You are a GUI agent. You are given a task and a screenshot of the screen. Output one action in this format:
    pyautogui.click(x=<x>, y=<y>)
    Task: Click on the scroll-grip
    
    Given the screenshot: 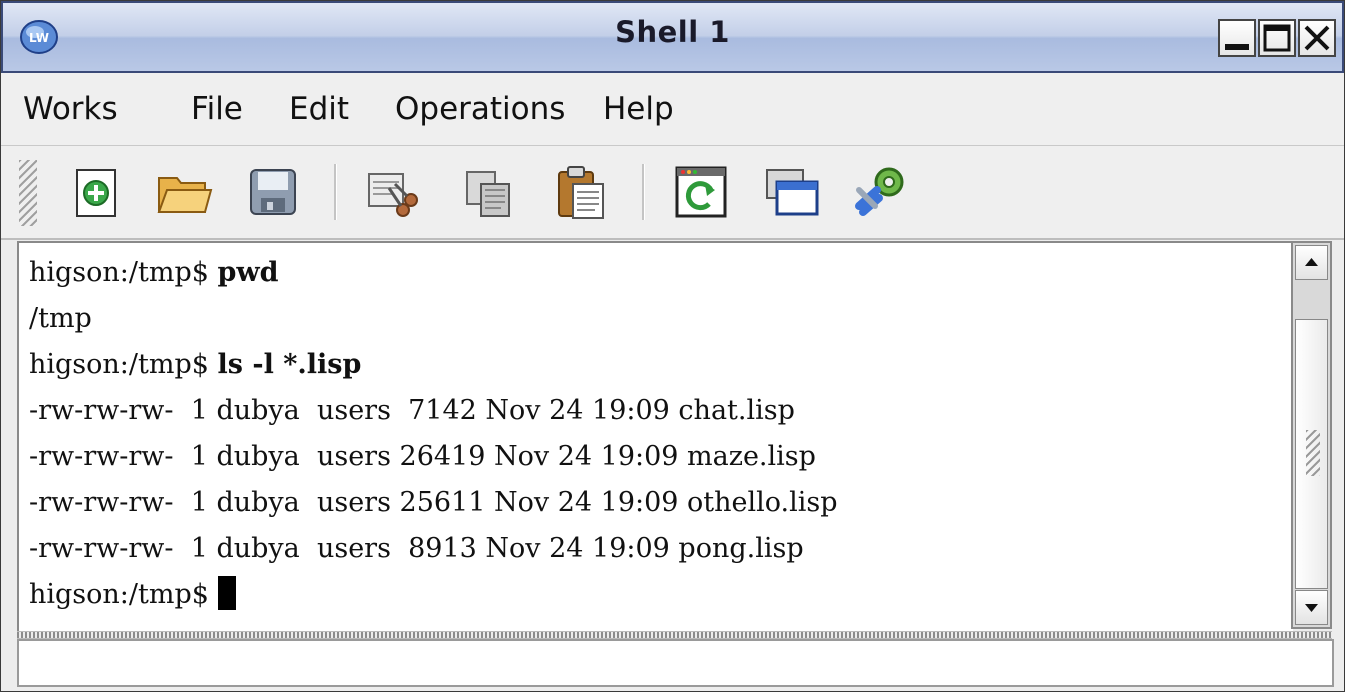 What is the action you would take?
    pyautogui.click(x=1313, y=453)
    